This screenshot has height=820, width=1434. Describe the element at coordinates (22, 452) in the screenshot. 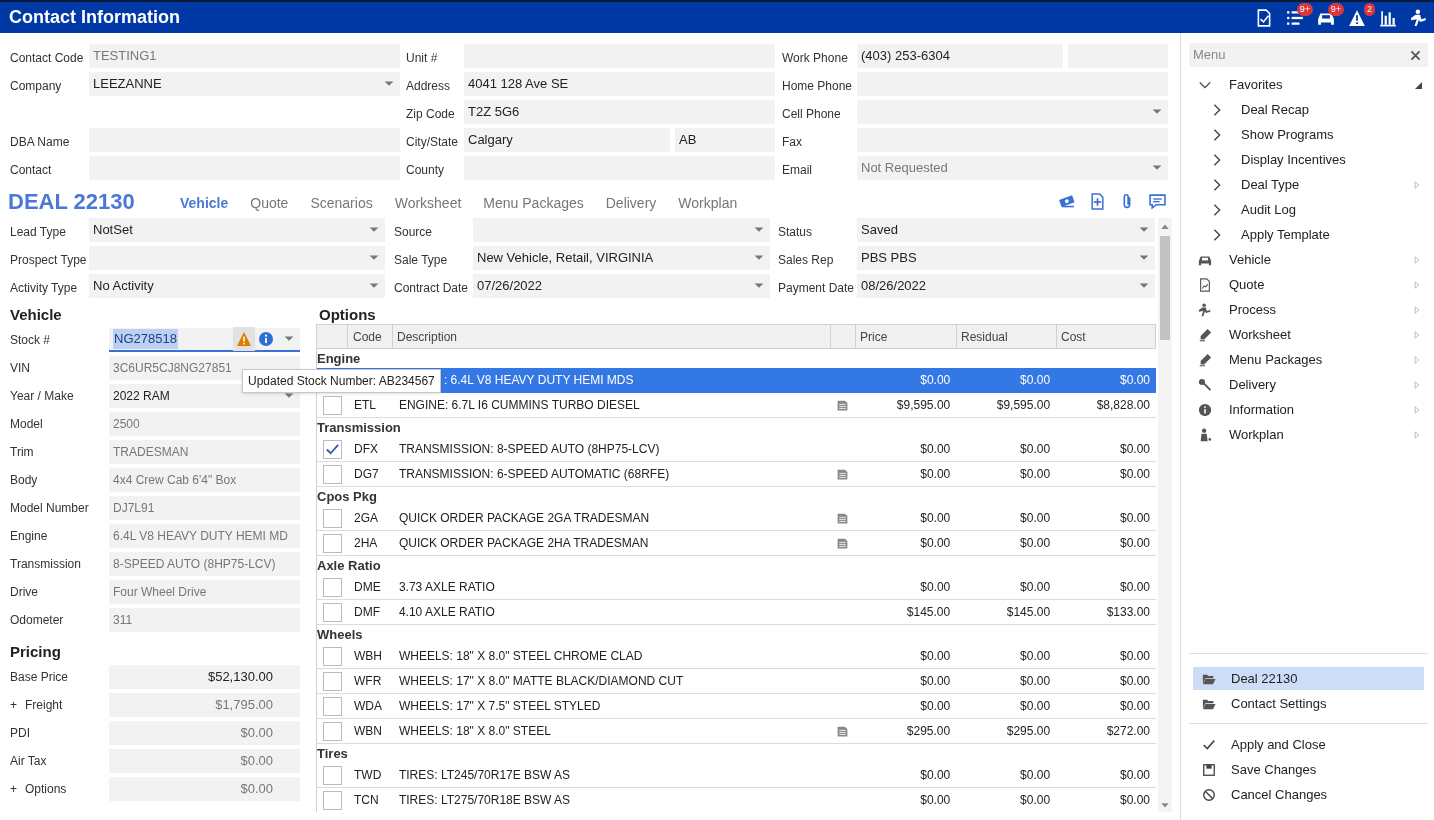

I see `field-label: Trim` at that location.